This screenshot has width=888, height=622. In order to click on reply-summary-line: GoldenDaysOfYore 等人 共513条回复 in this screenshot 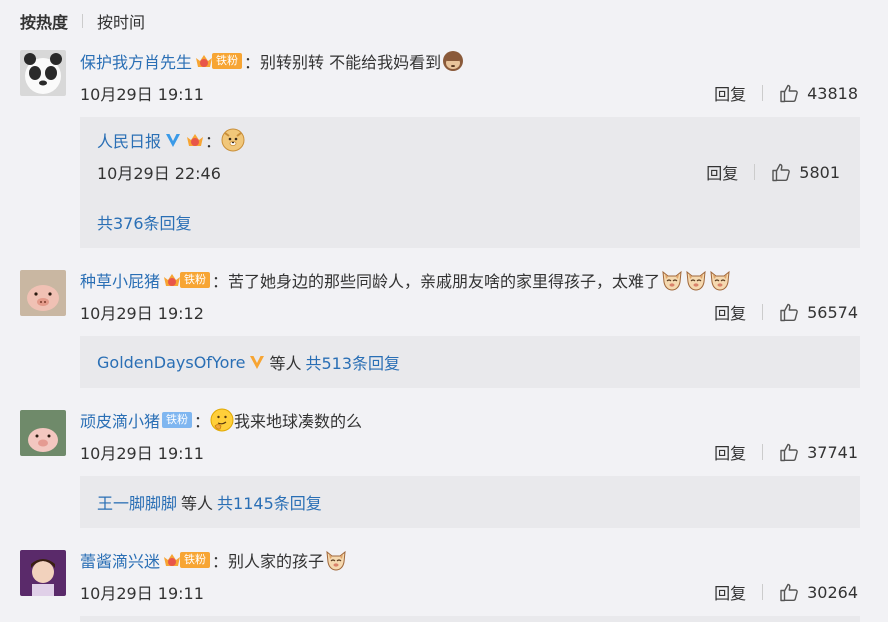, I will do `click(248, 362)`.